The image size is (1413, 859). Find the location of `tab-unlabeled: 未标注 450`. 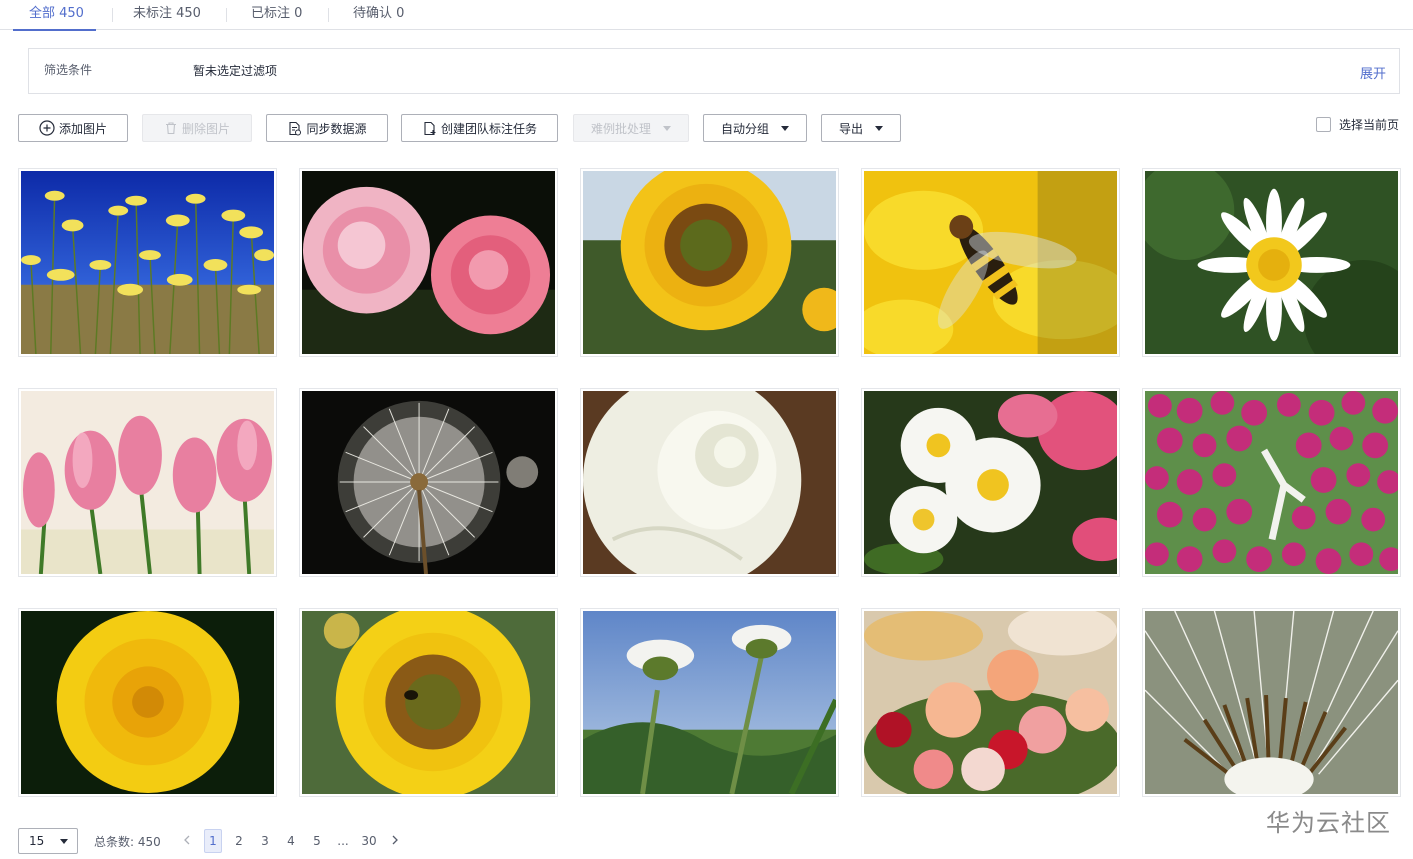

tab-unlabeled: 未标注 450 is located at coordinates (167, 15).